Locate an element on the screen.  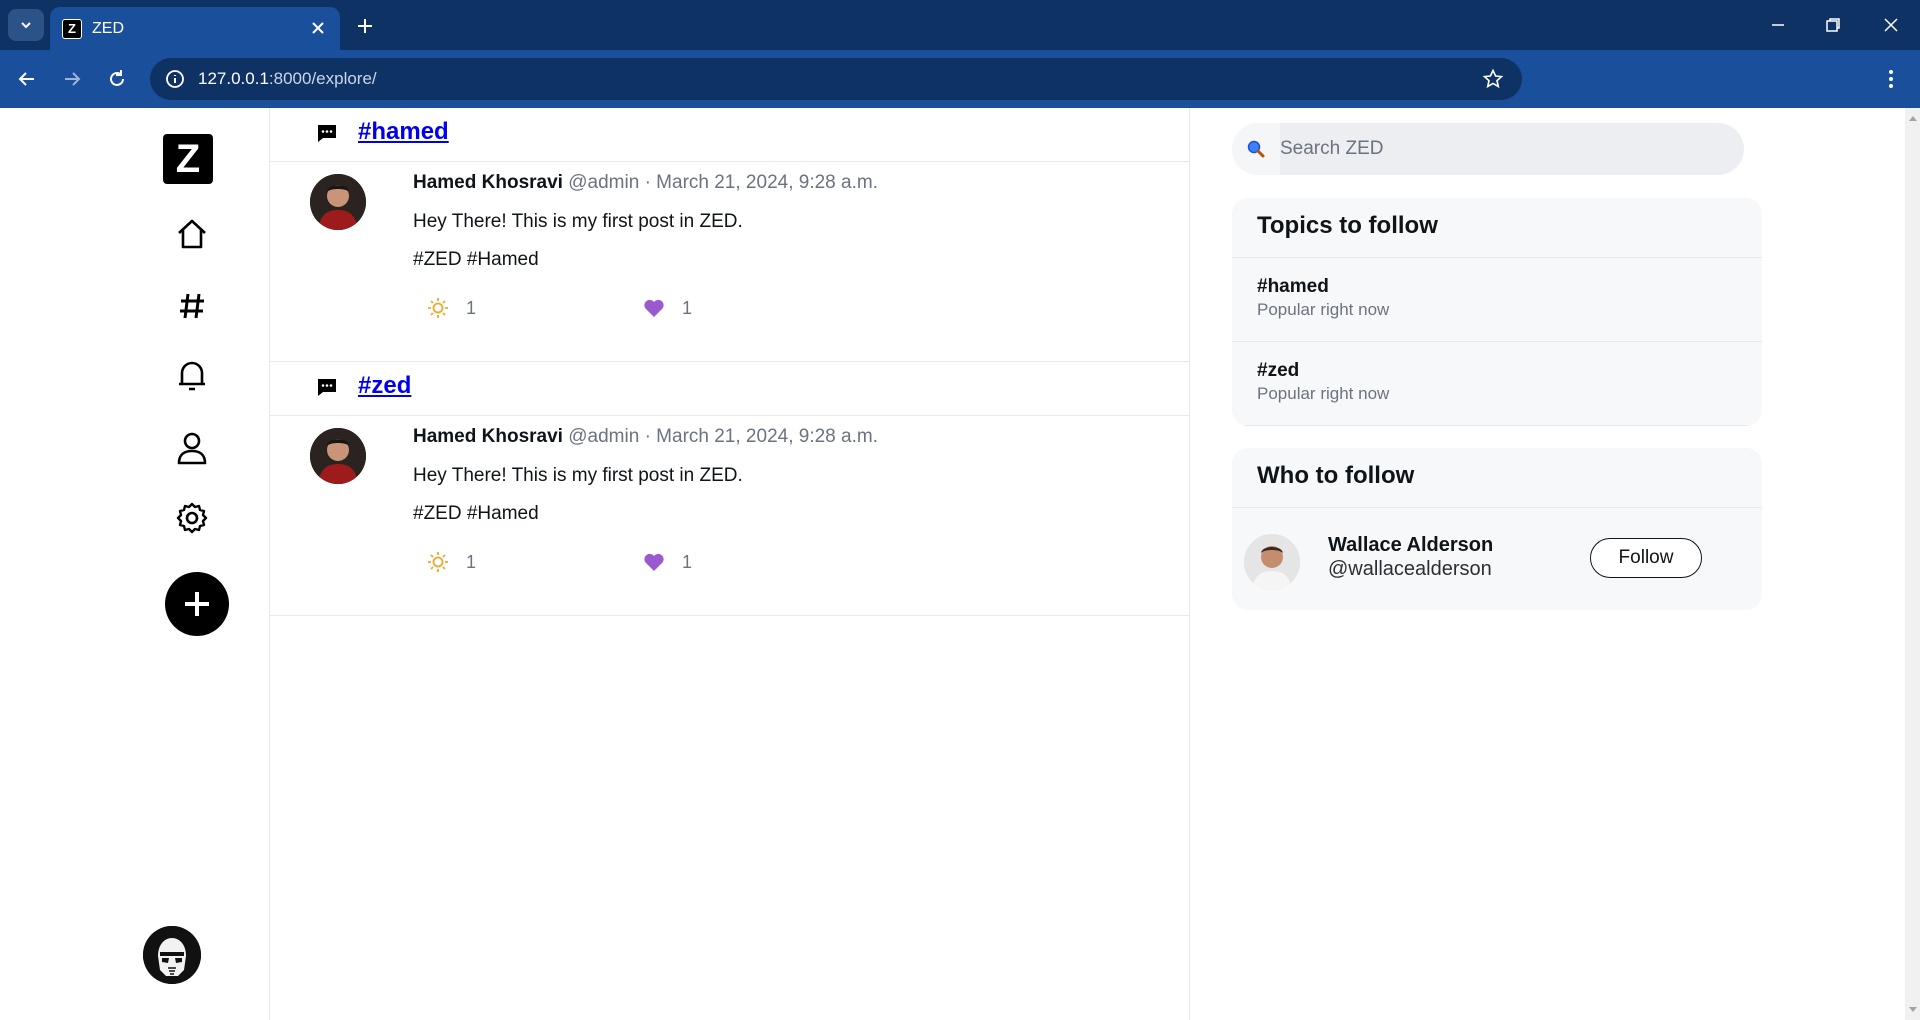
back-button is located at coordinates (27, 79).